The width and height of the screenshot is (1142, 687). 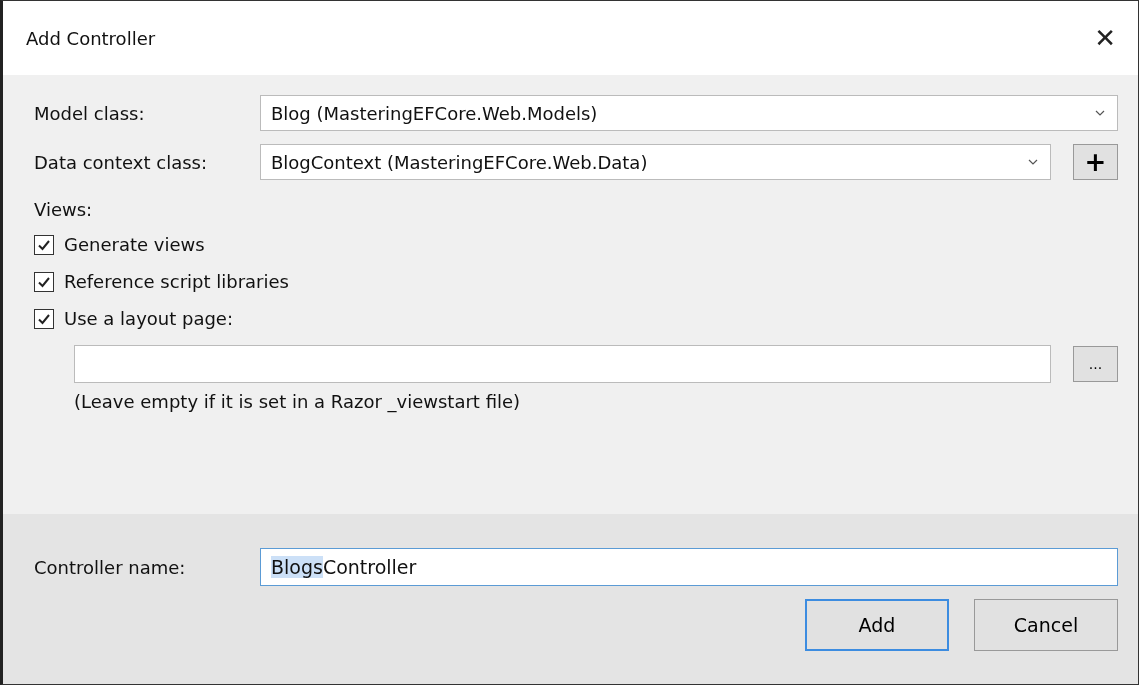 What do you see at coordinates (148, 318) in the screenshot?
I see `checkbox-label: Use a layout page:` at bounding box center [148, 318].